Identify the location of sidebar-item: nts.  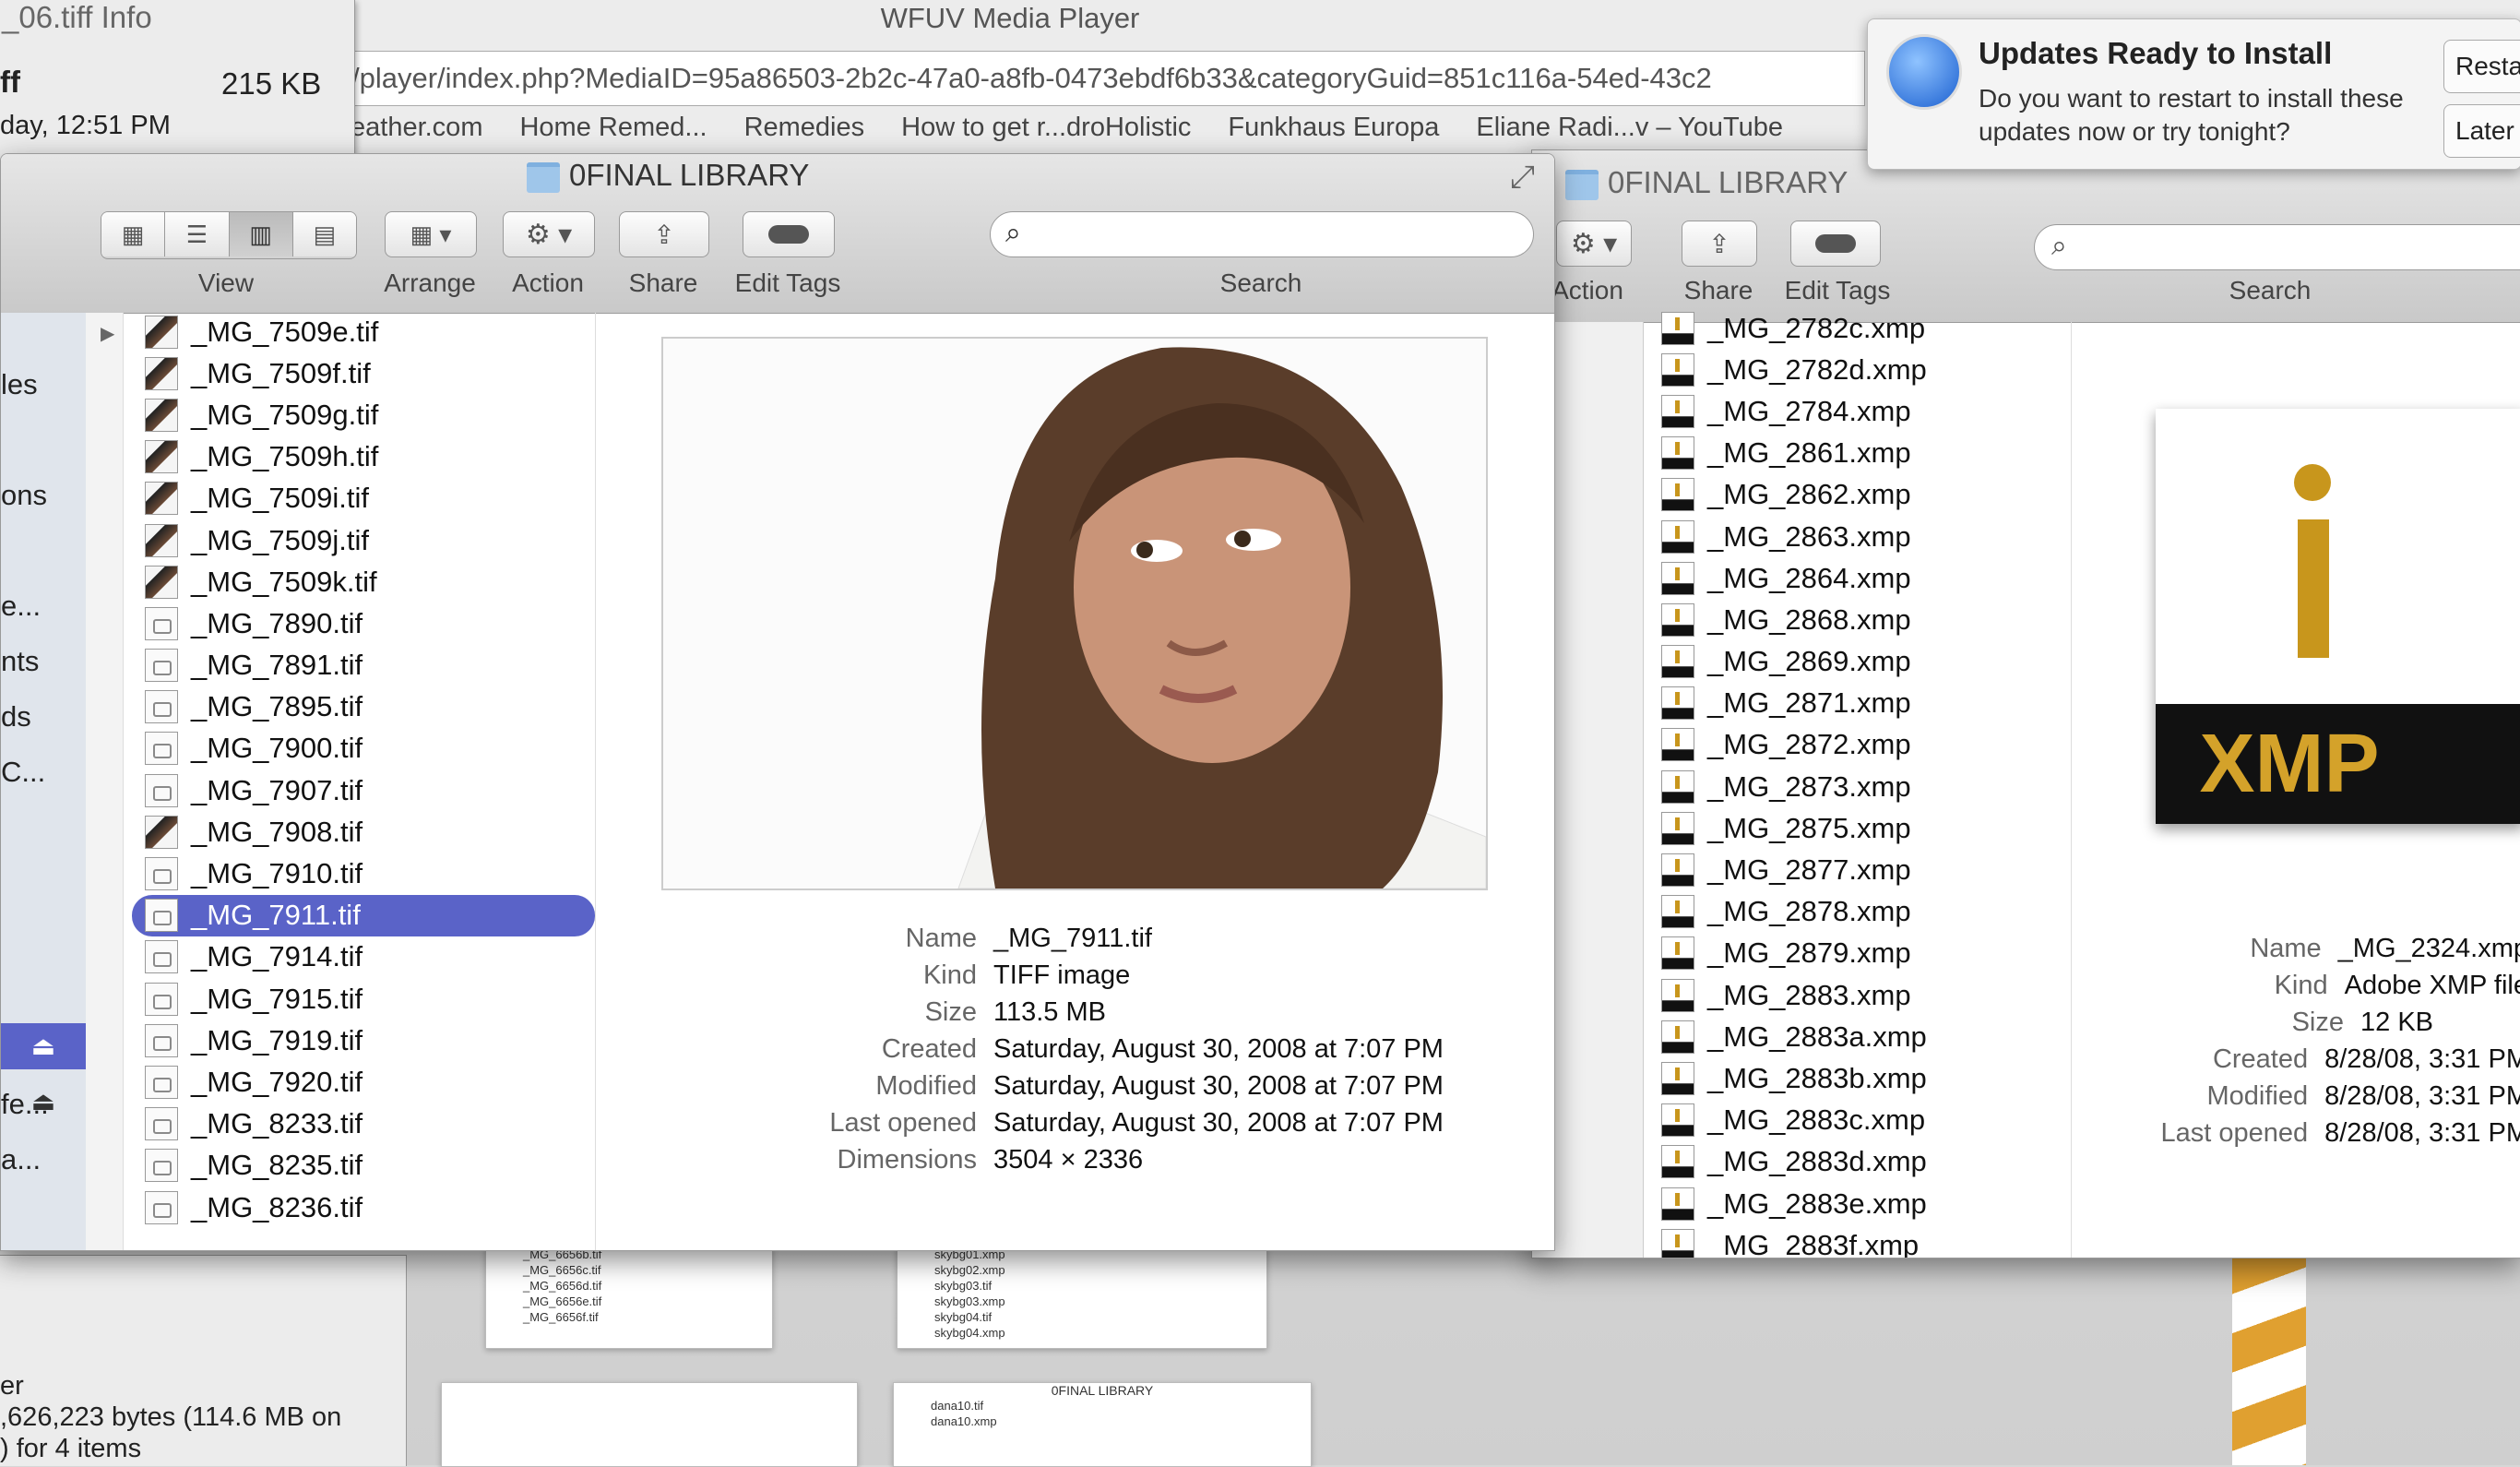
(43, 662).